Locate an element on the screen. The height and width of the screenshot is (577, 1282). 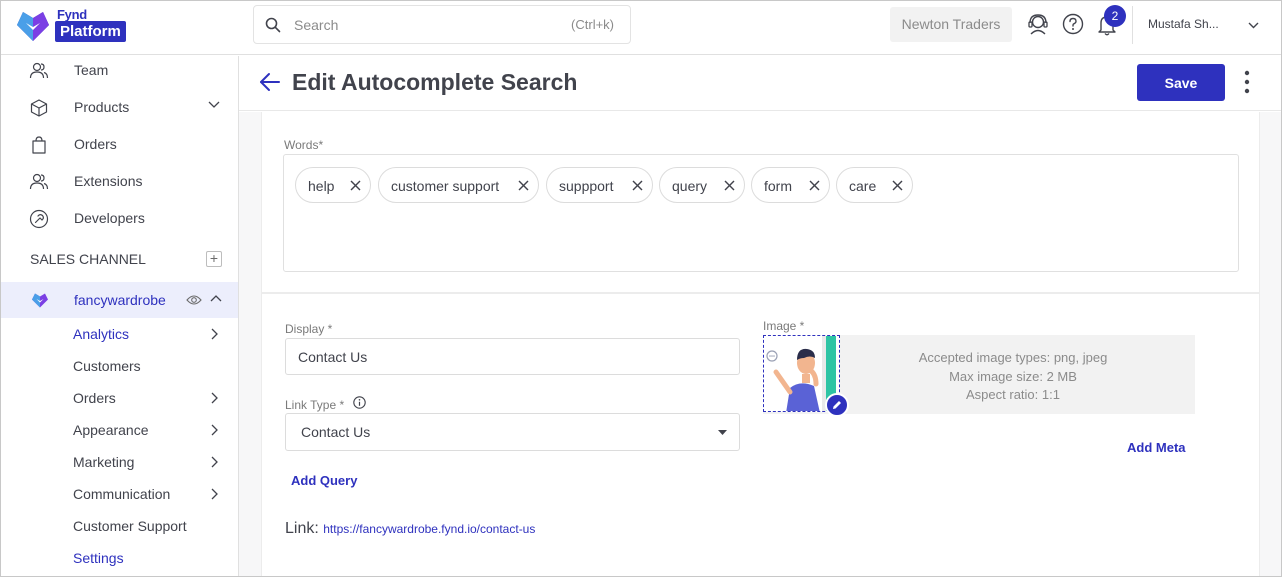
sidebar-subitem-analytics: Analytics is located at coordinates (119, 334).